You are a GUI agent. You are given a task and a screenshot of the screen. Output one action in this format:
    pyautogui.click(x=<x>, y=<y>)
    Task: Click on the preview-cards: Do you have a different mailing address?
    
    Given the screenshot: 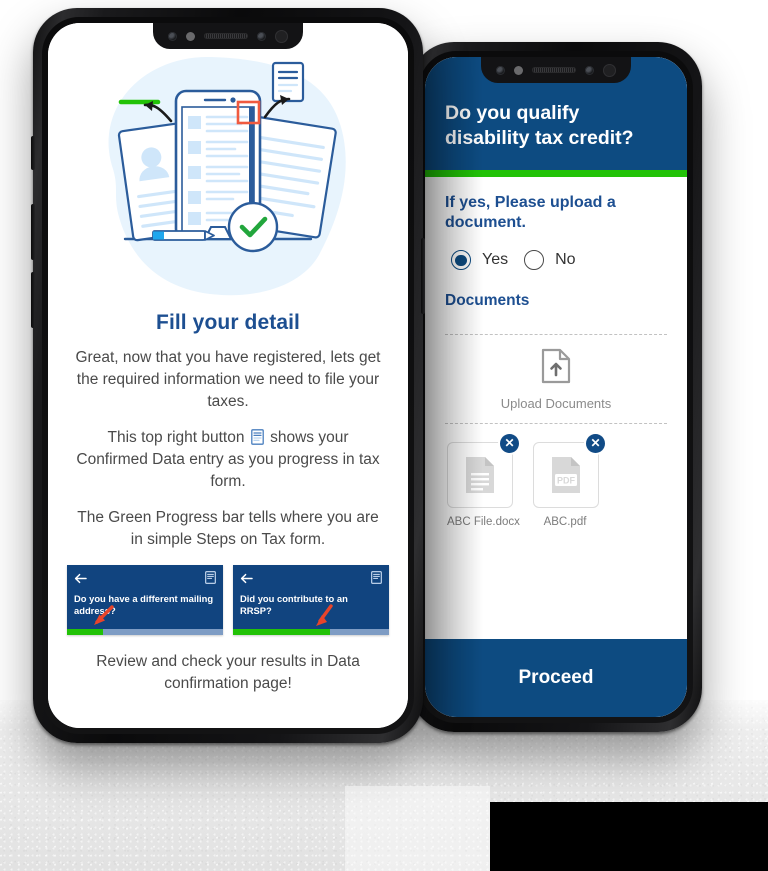 What is the action you would take?
    pyautogui.click(x=228, y=600)
    